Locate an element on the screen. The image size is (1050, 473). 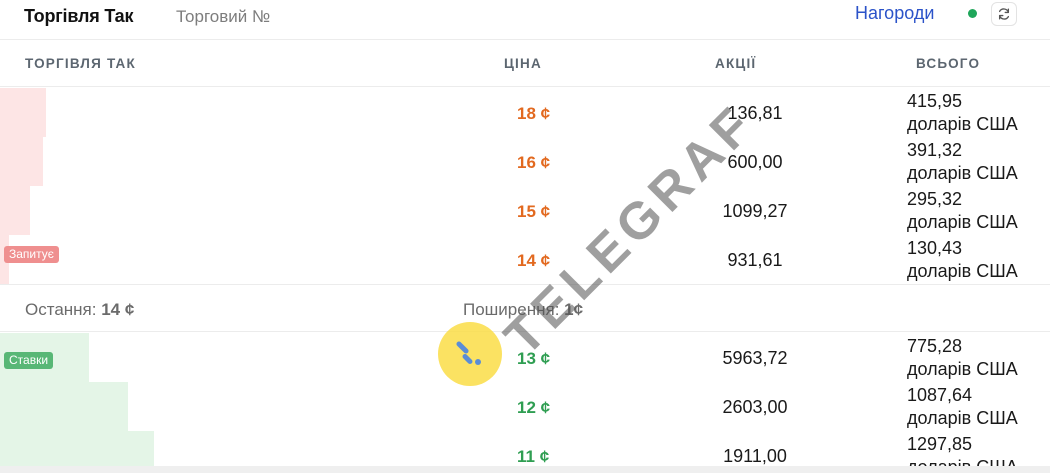
watermark-logo-icon is located at coordinates (468, 353).